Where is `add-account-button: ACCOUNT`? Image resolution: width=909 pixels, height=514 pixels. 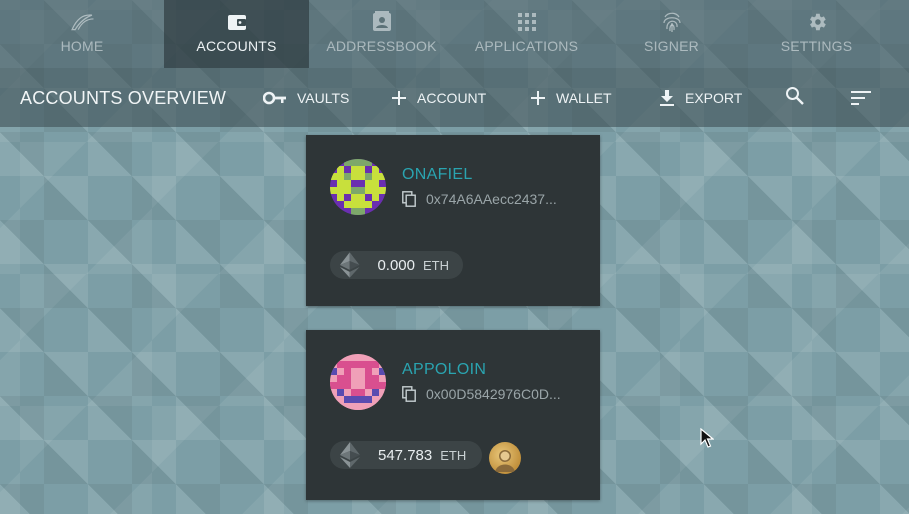
add-account-button: ACCOUNT is located at coordinates (438, 97).